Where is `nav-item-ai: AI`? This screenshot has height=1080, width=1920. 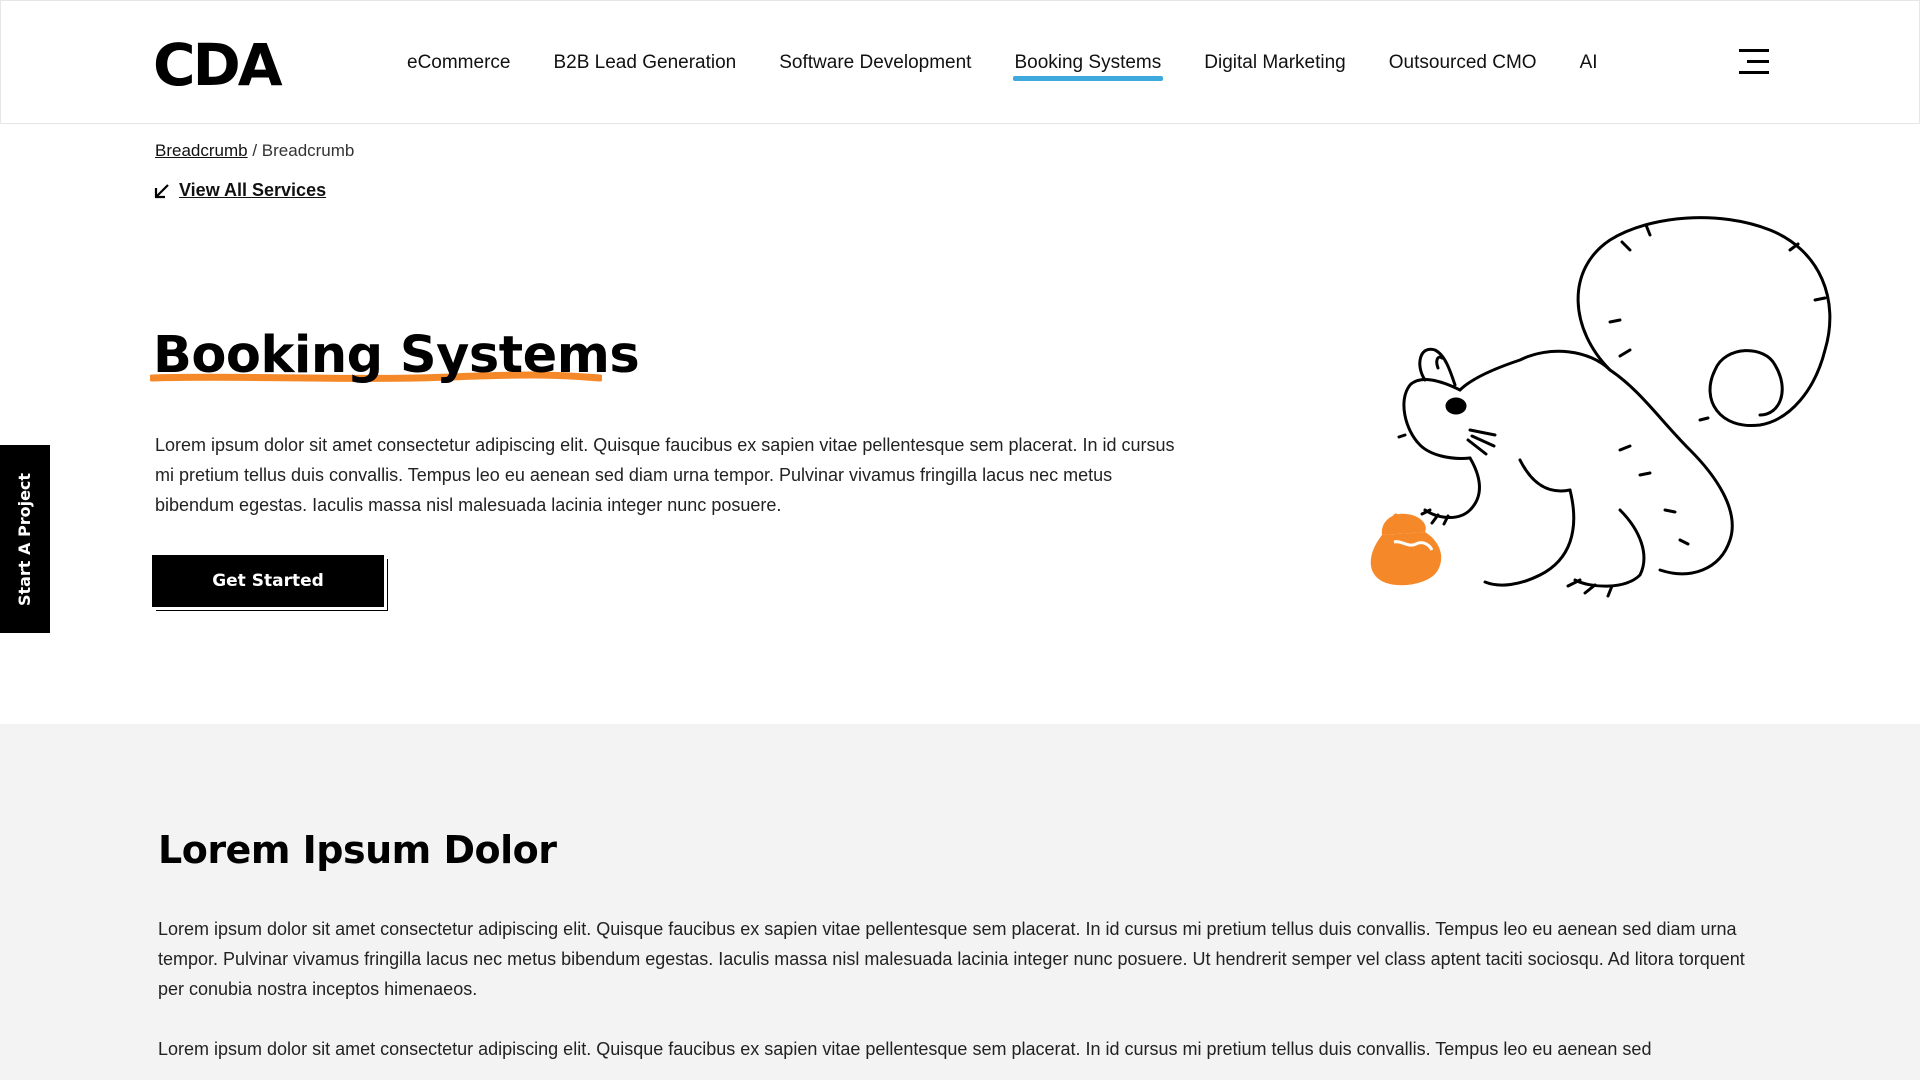
nav-item-ai: AI is located at coordinates (1589, 63).